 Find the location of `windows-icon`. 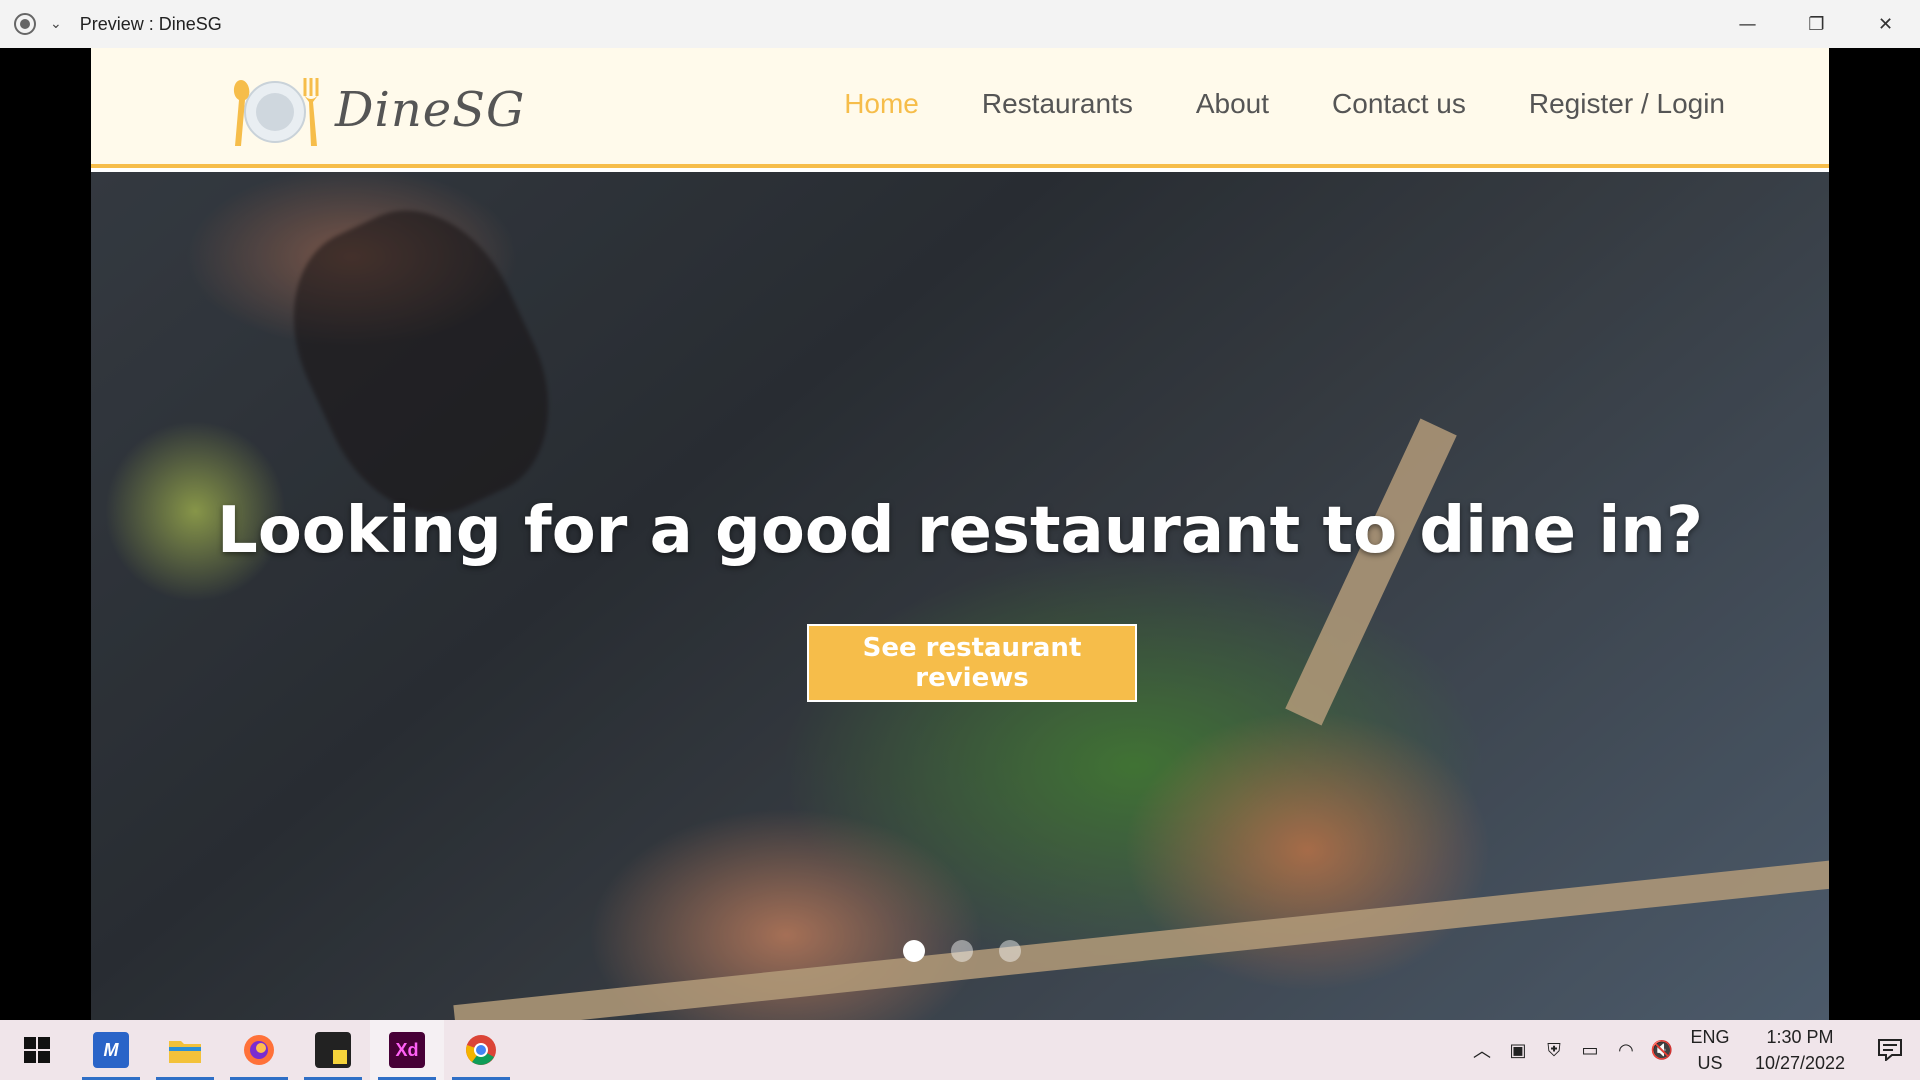

windows-icon is located at coordinates (37, 1050).